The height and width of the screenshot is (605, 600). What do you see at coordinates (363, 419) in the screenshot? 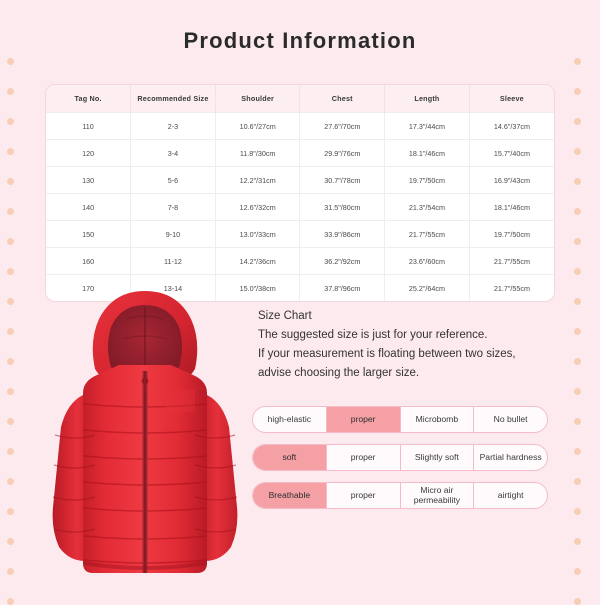
I see `scale-option-selected: proper` at bounding box center [363, 419].